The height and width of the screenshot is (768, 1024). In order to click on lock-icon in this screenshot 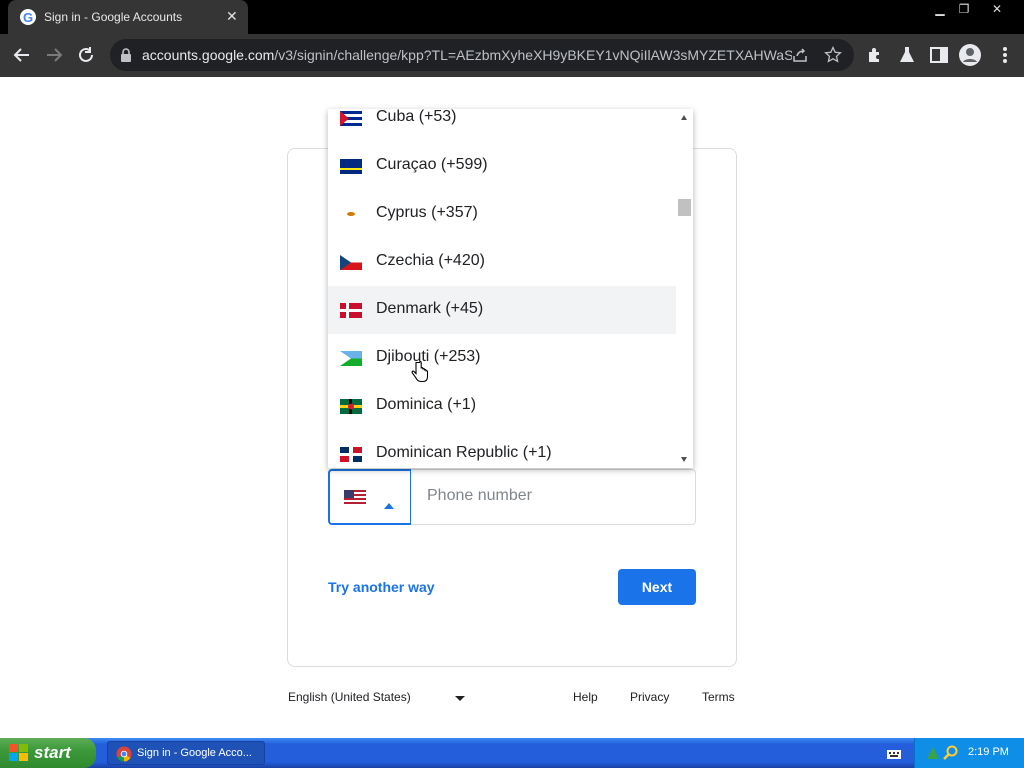, I will do `click(126, 57)`.